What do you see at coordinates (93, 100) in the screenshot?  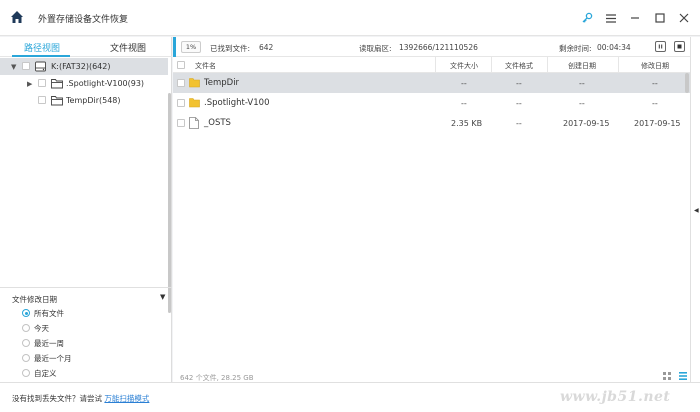 I see `tree-item-label: TempDir(548)` at bounding box center [93, 100].